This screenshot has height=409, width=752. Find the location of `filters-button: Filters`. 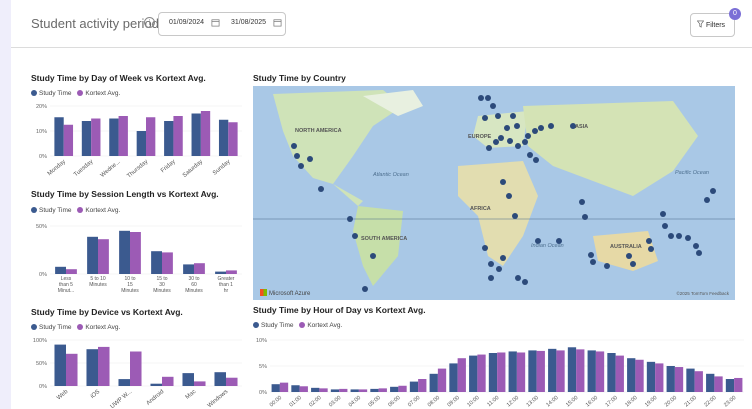

filters-button: Filters is located at coordinates (712, 25).